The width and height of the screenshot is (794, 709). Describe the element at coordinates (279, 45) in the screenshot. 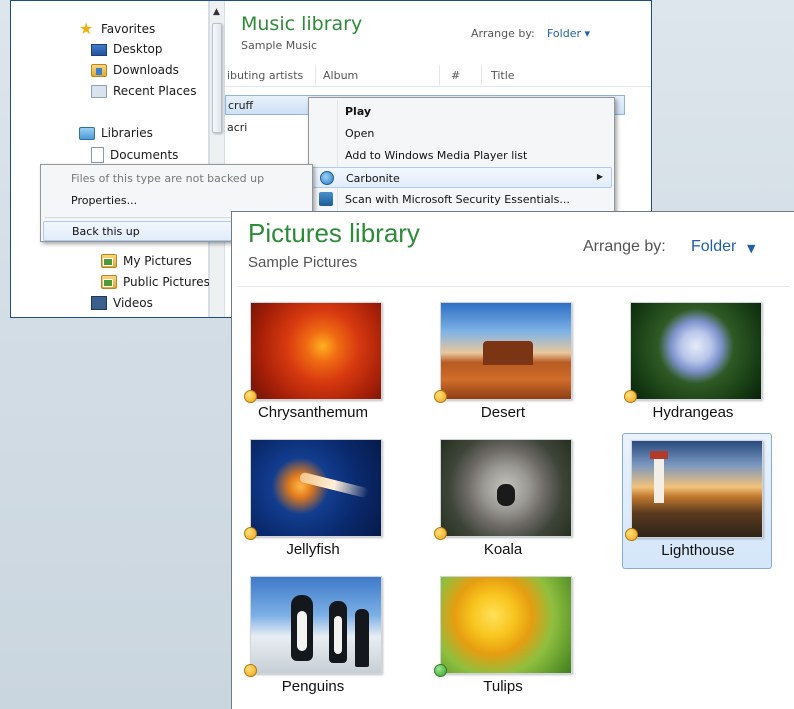

I see `music-library-subtitle: Sample Music` at that location.